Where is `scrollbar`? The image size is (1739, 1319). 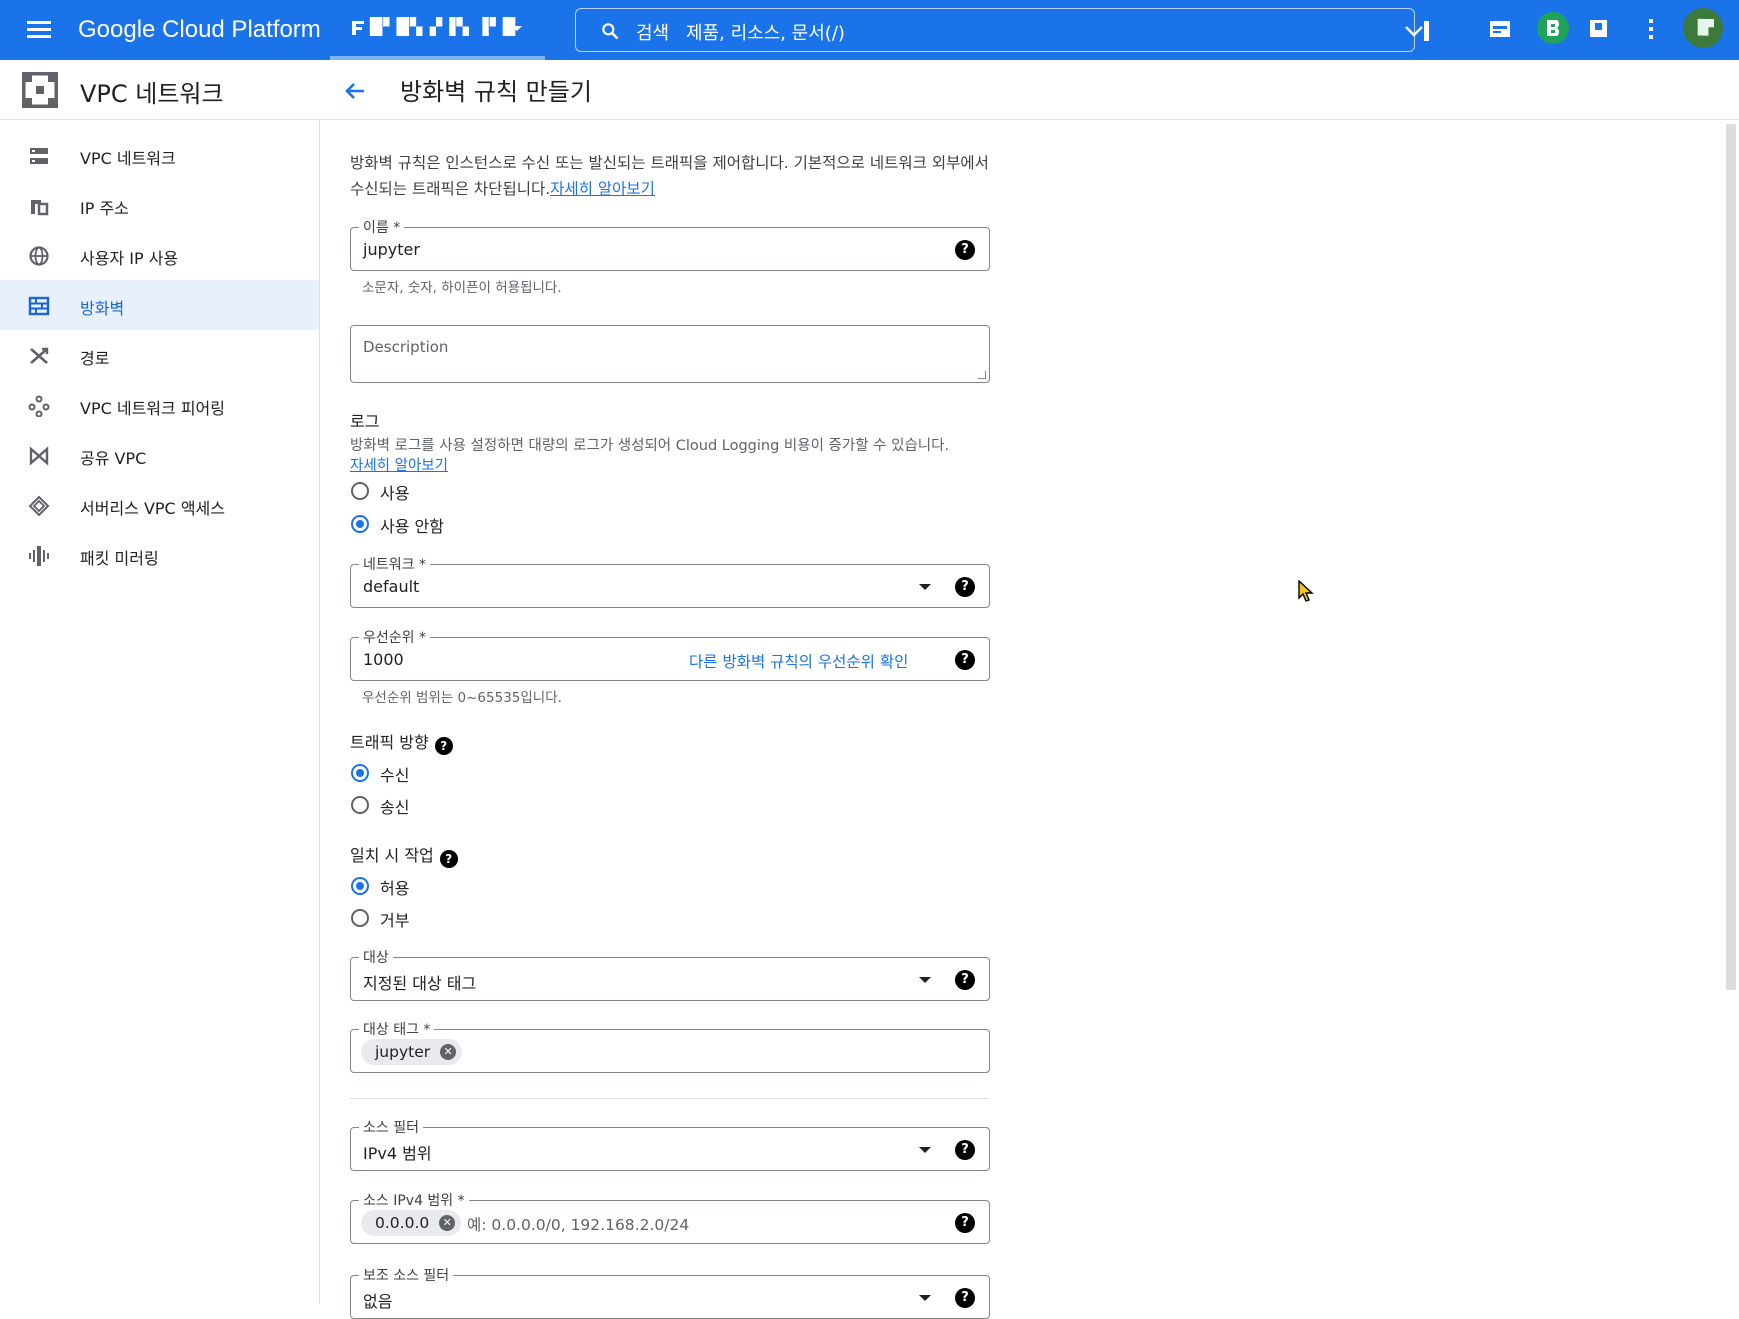 scrollbar is located at coordinates (1731, 557).